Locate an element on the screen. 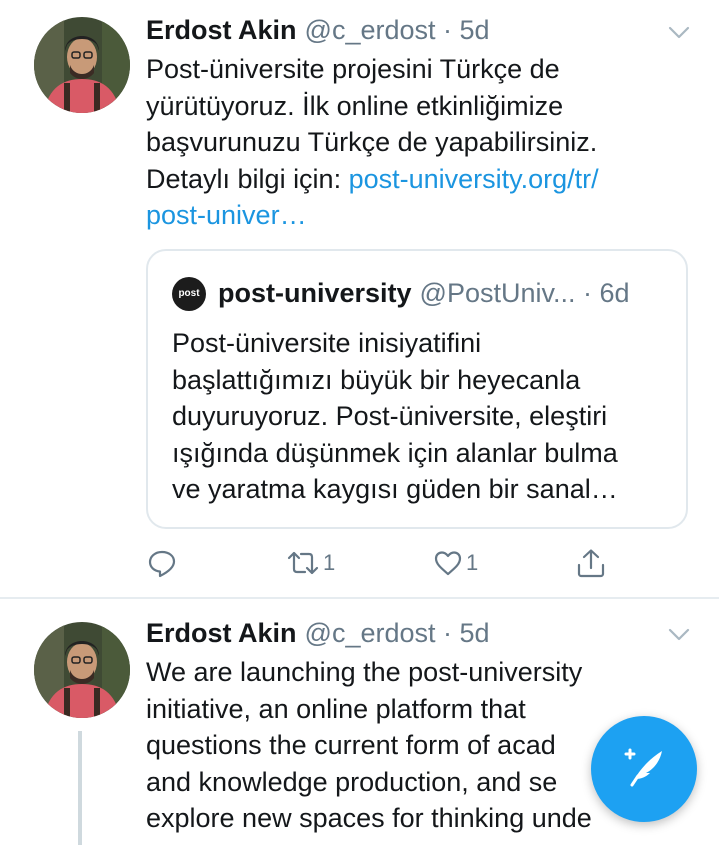 The height and width of the screenshot is (845, 719). tweet-text-line: başvurunuzu Türkçe de yapabilirsiniz. is located at coordinates (372, 142).